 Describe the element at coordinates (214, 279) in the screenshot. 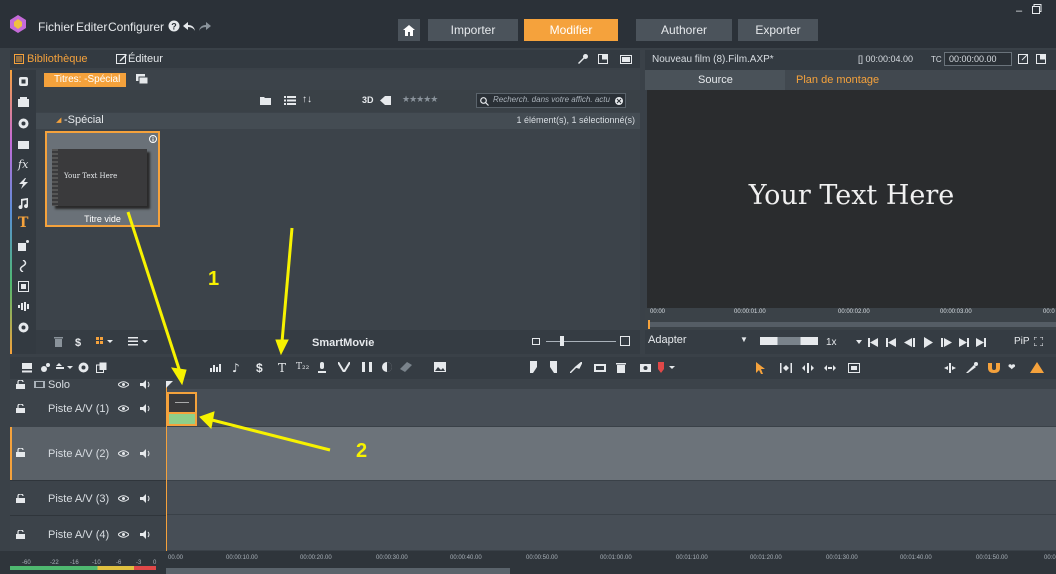

I see `annotation-label-1: 1` at that location.